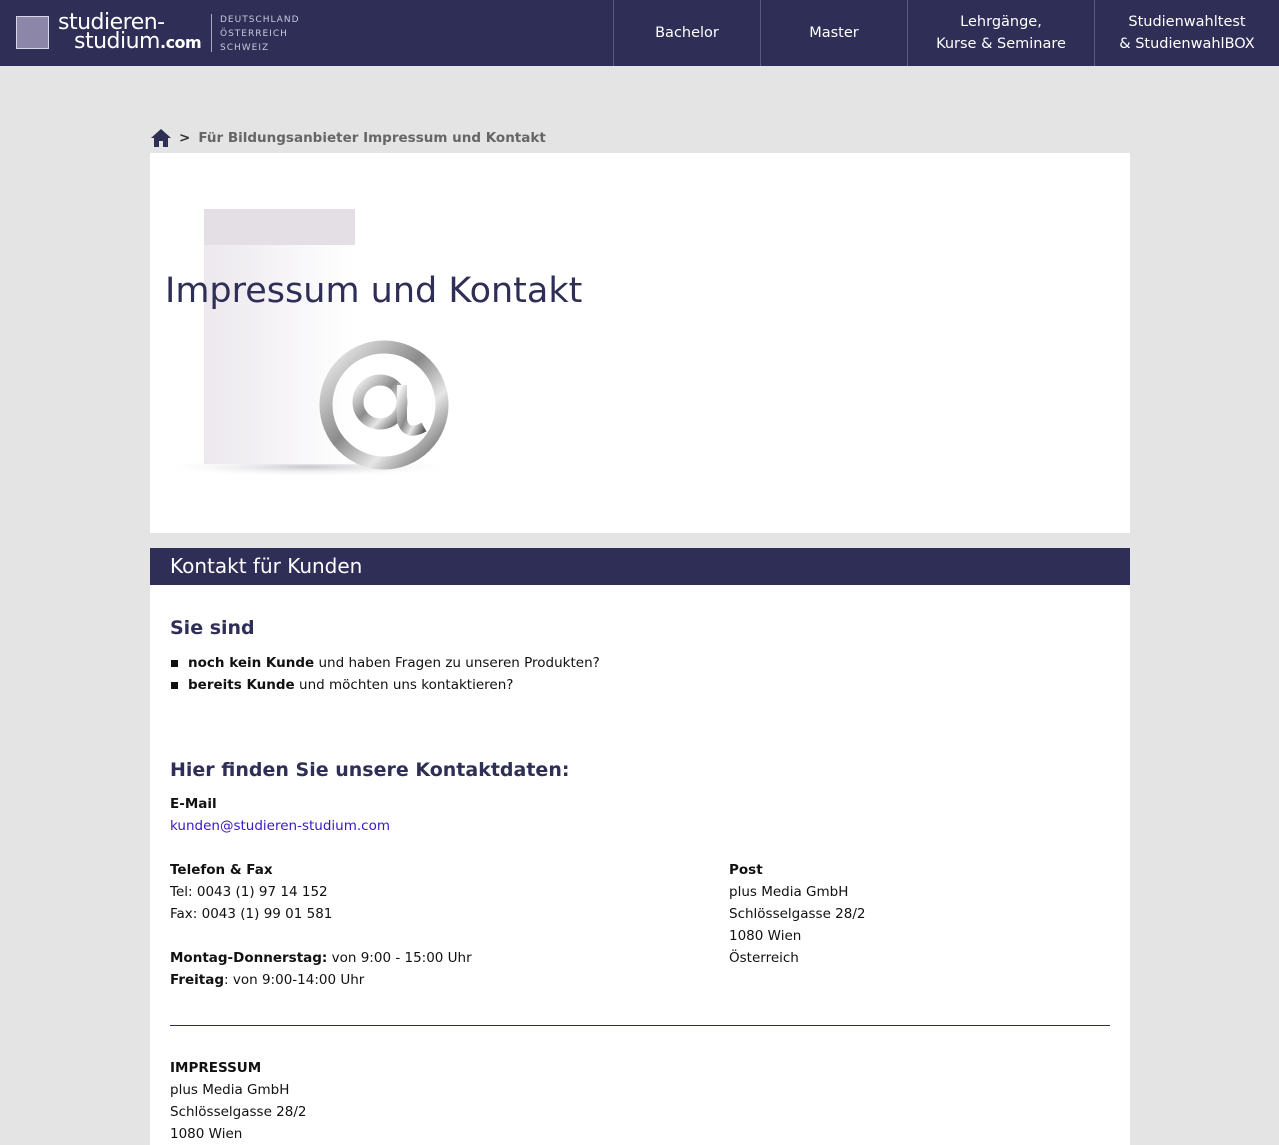 The width and height of the screenshot is (1279, 1145). What do you see at coordinates (260, 20) in the screenshot?
I see `logo-country: DEUTSCHLAND` at bounding box center [260, 20].